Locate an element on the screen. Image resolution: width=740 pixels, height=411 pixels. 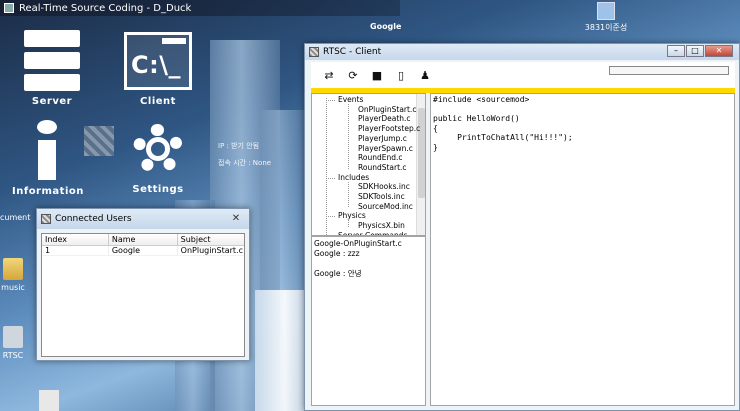
log-line: Google : 안녕 is located at coordinates (338, 273).